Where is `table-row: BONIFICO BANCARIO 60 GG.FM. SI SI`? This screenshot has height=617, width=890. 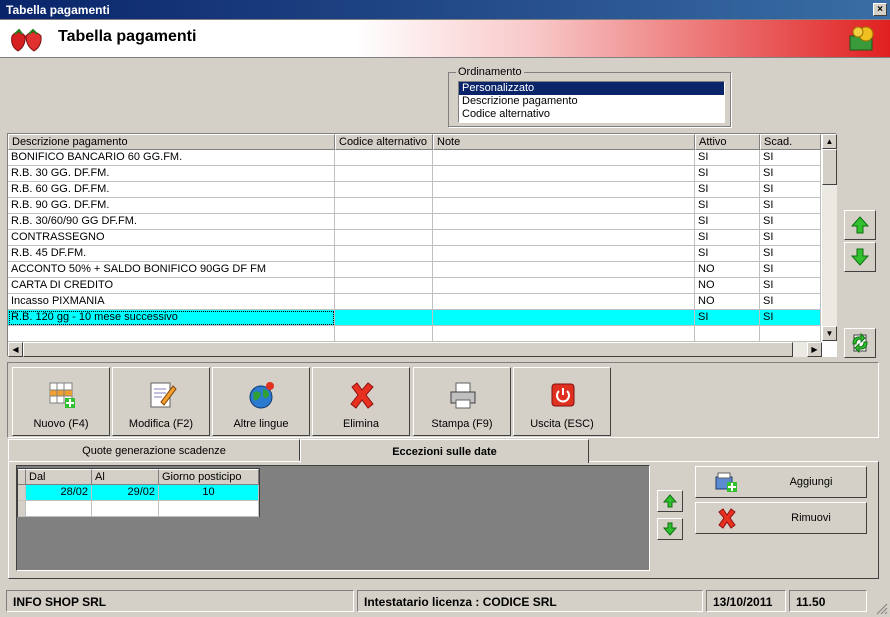 table-row: BONIFICO BANCARIO 60 GG.FM. SI SI is located at coordinates (414, 158).